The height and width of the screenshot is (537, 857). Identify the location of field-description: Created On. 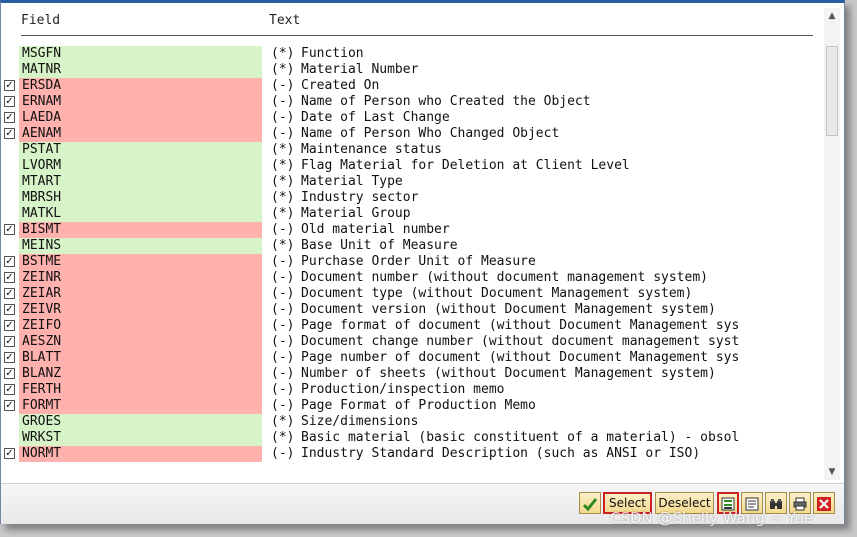
(340, 85).